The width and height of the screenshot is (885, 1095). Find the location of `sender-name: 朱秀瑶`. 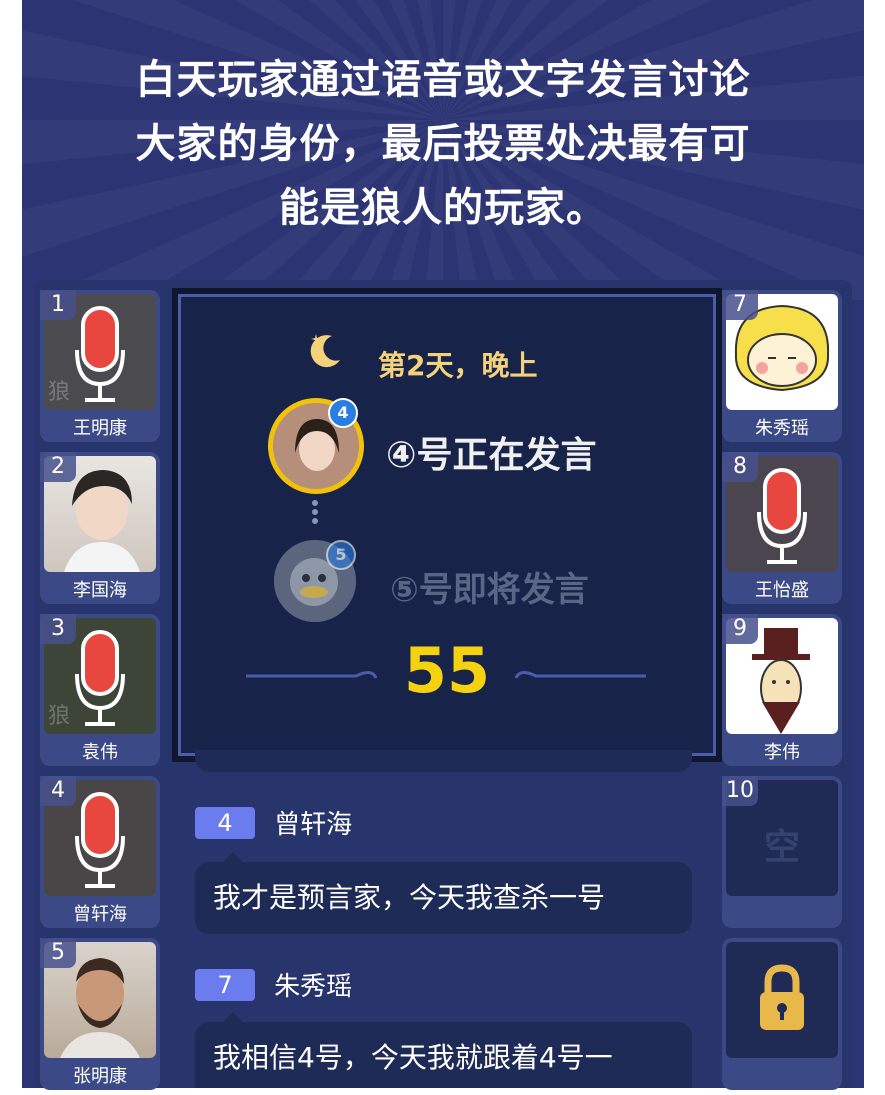

sender-name: 朱秀瑶 is located at coordinates (313, 987).